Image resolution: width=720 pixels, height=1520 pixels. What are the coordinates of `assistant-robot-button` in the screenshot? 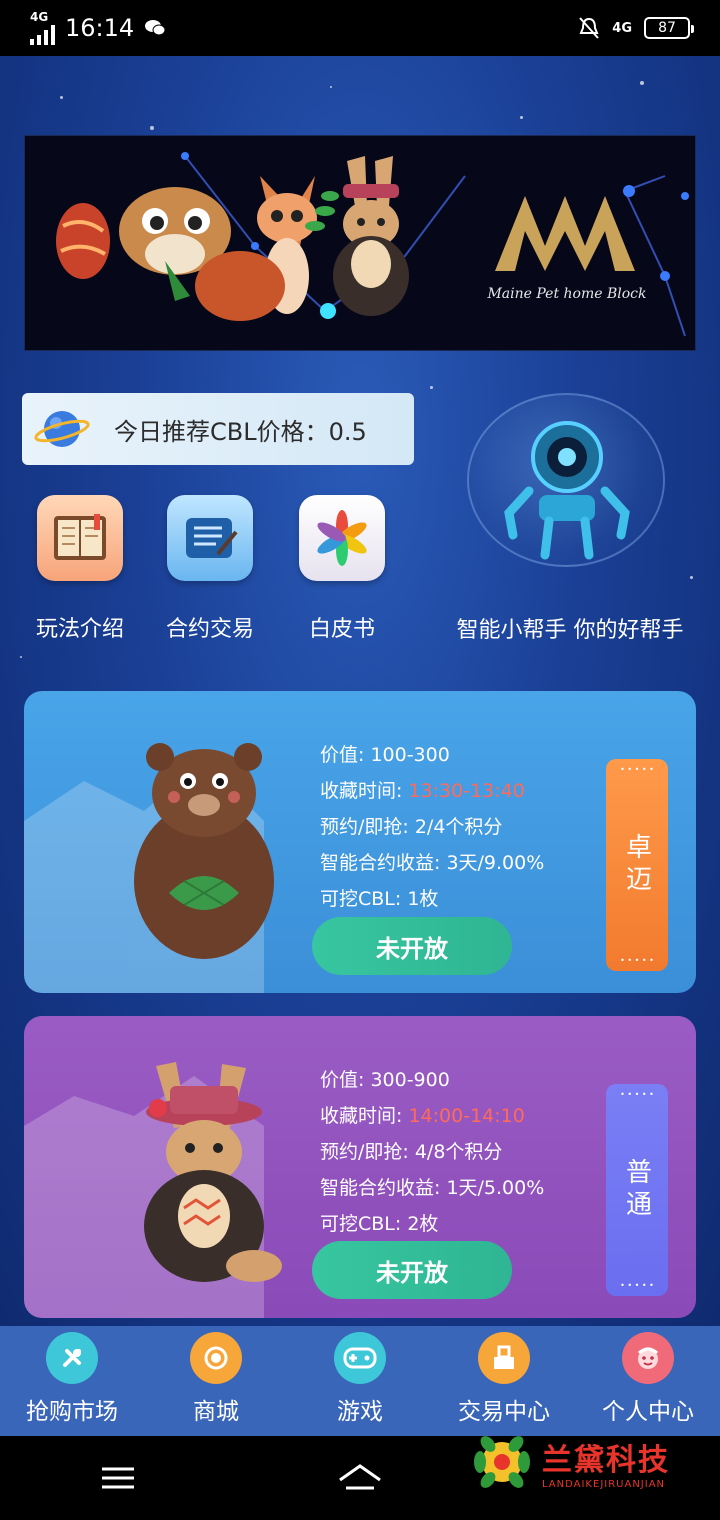 It's located at (566, 480).